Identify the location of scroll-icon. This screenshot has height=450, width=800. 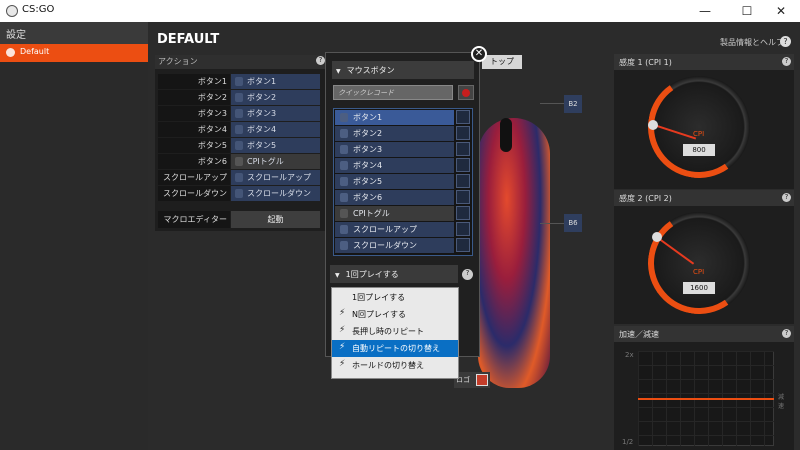
(239, 177).